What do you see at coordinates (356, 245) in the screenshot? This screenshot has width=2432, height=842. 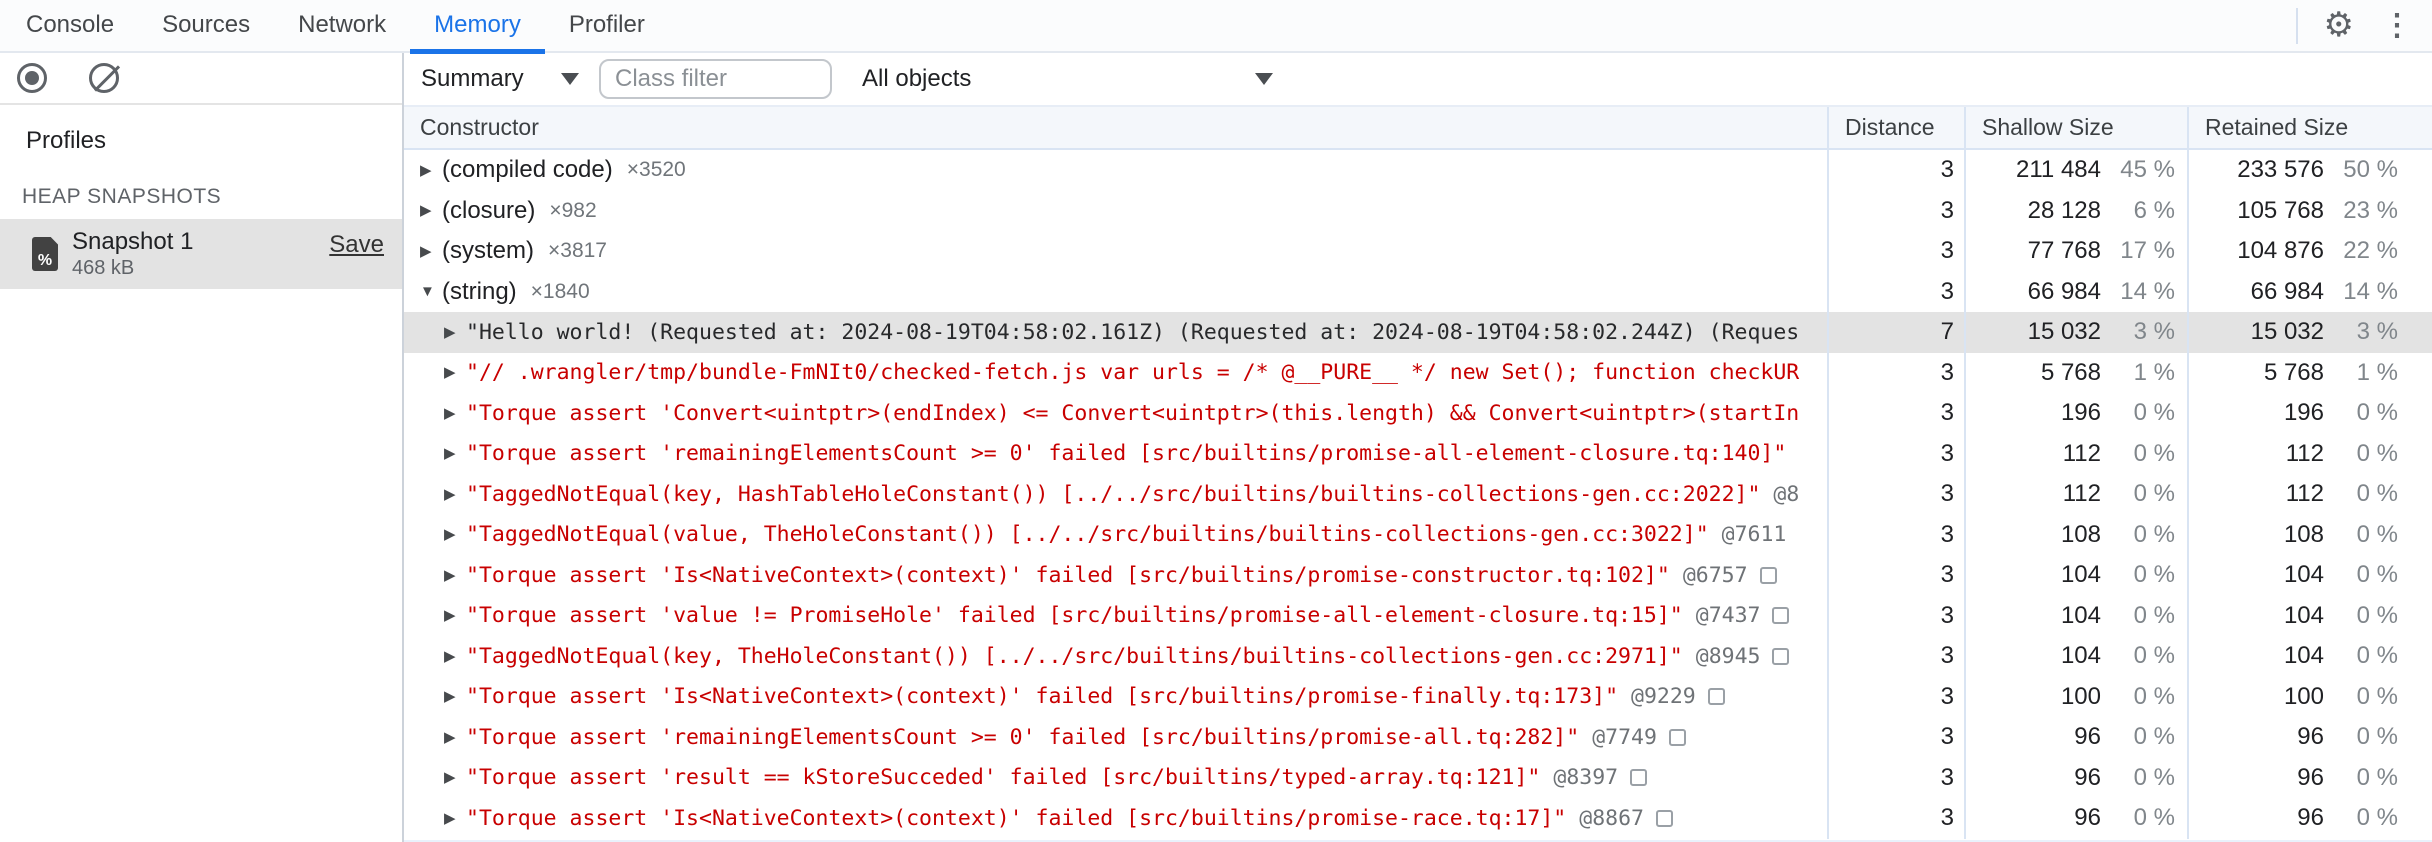 I see `save-snapshot-link: Save` at bounding box center [356, 245].